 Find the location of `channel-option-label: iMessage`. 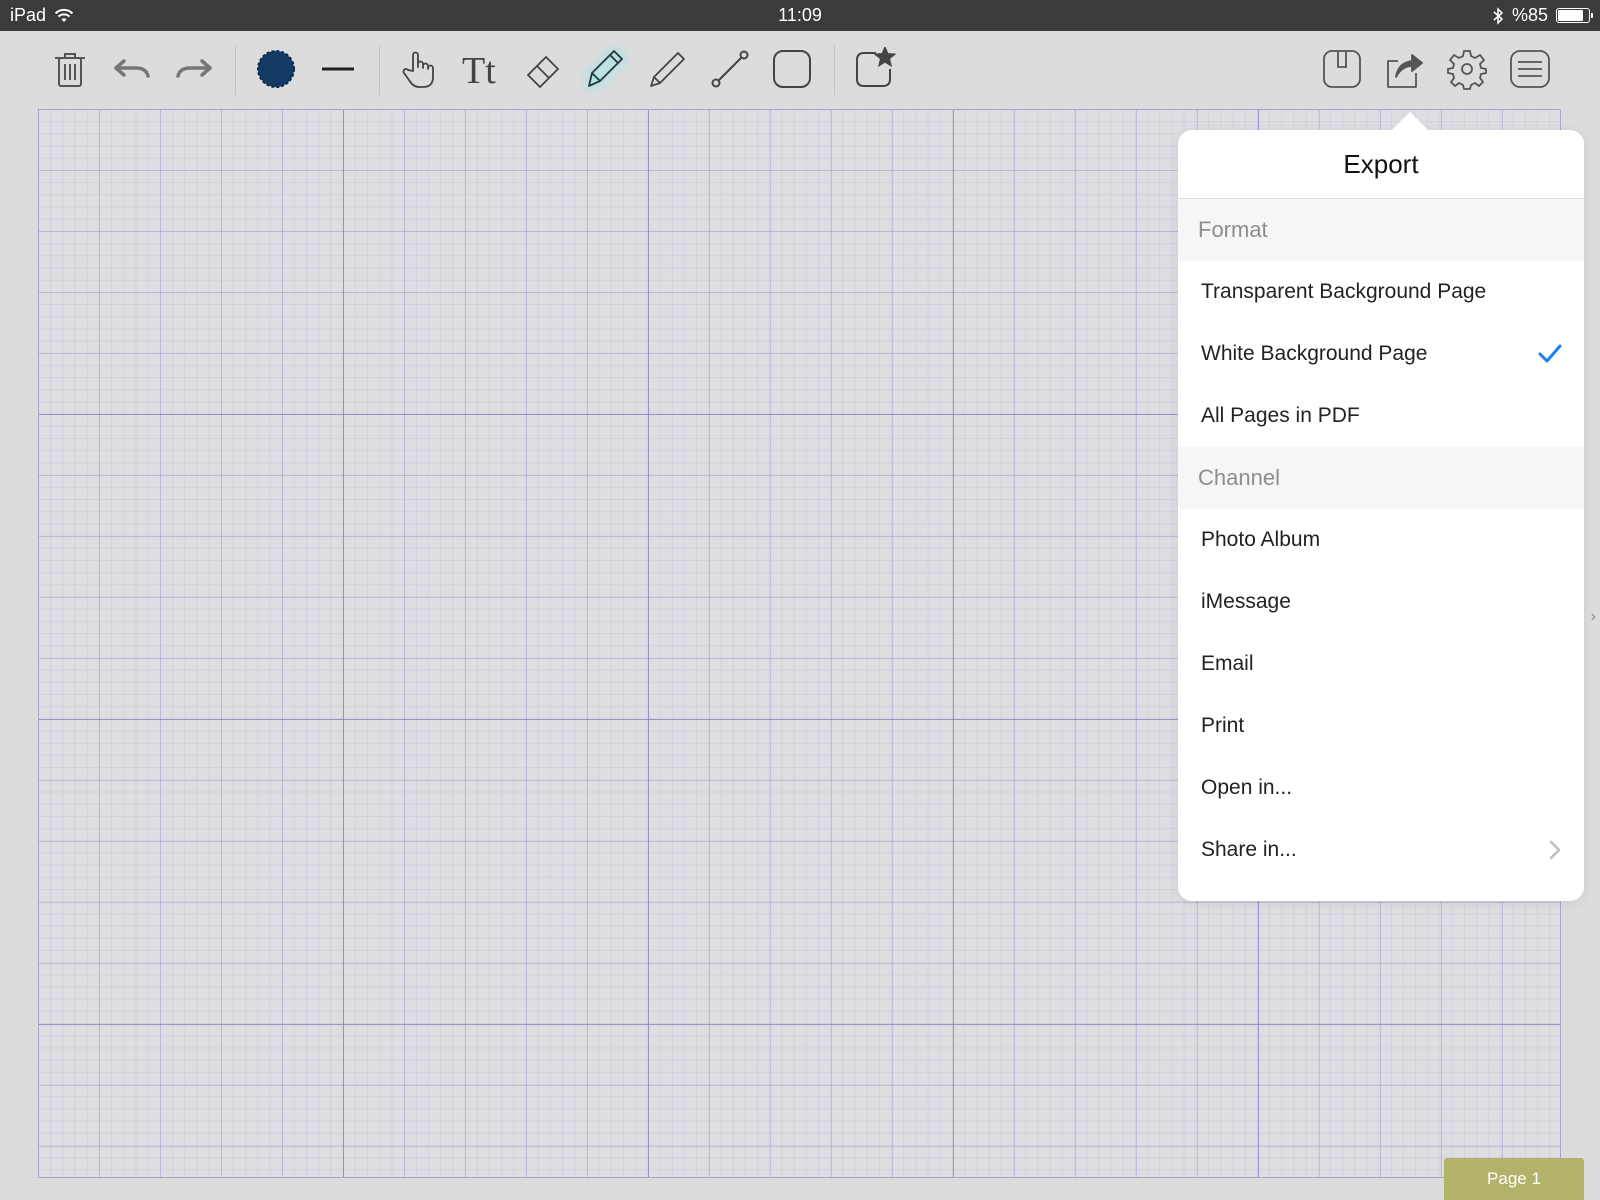

channel-option-label: iMessage is located at coordinates (1246, 601).